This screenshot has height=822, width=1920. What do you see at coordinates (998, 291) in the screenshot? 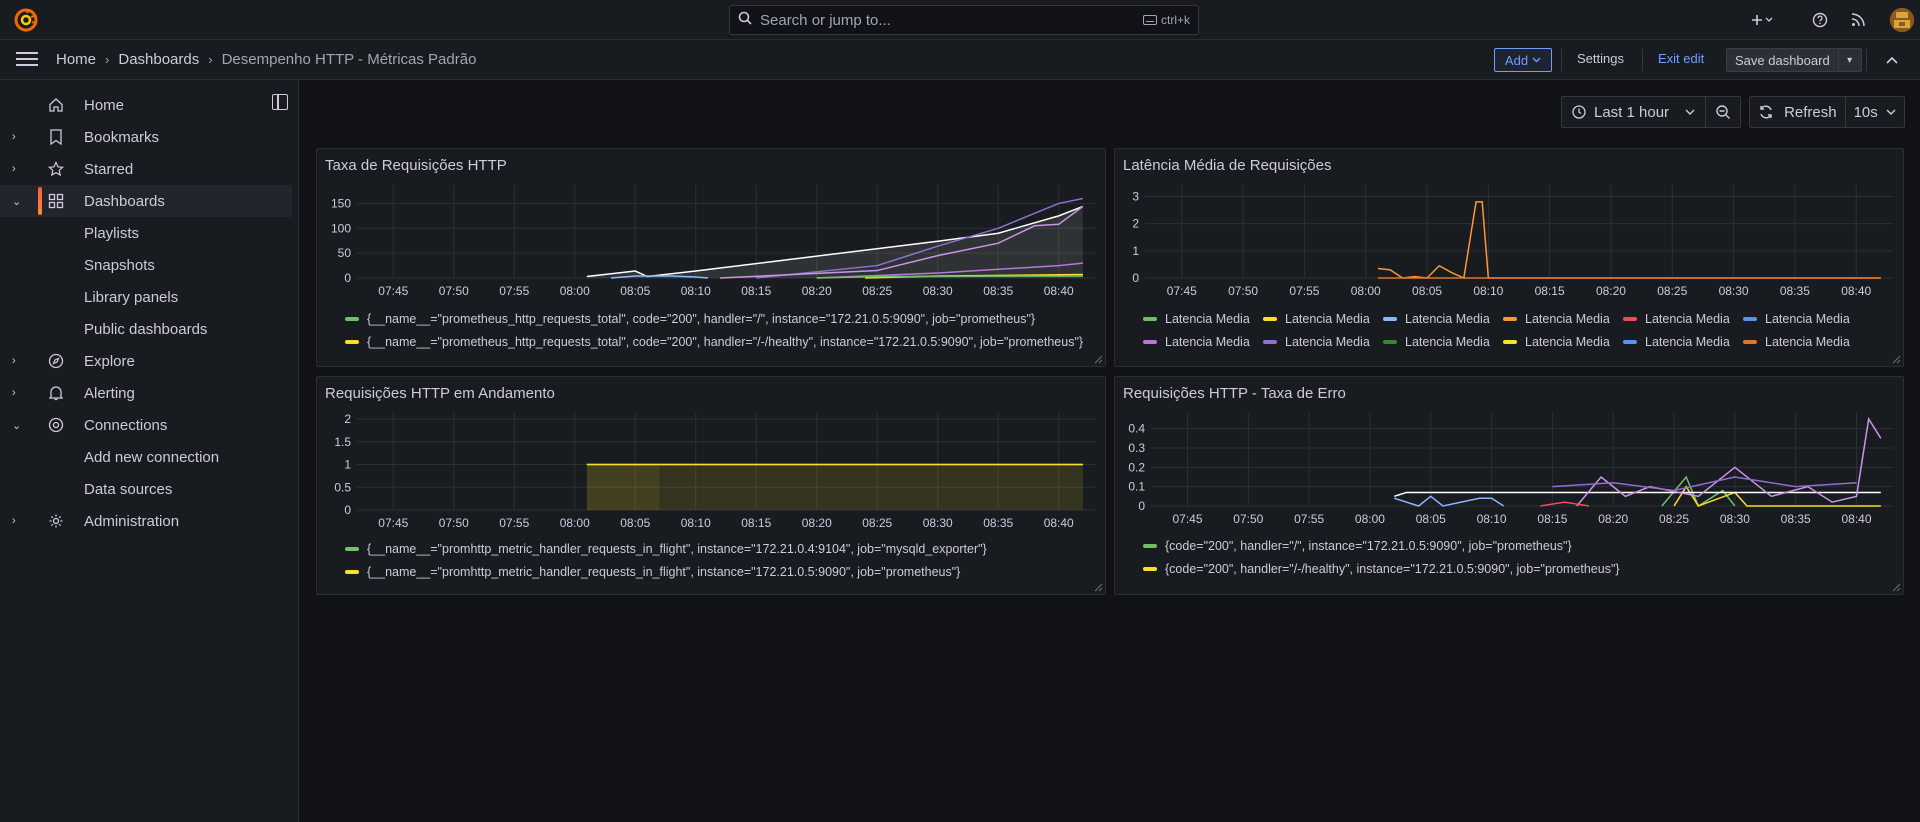
I see `x-tick-label: 08:35` at bounding box center [998, 291].